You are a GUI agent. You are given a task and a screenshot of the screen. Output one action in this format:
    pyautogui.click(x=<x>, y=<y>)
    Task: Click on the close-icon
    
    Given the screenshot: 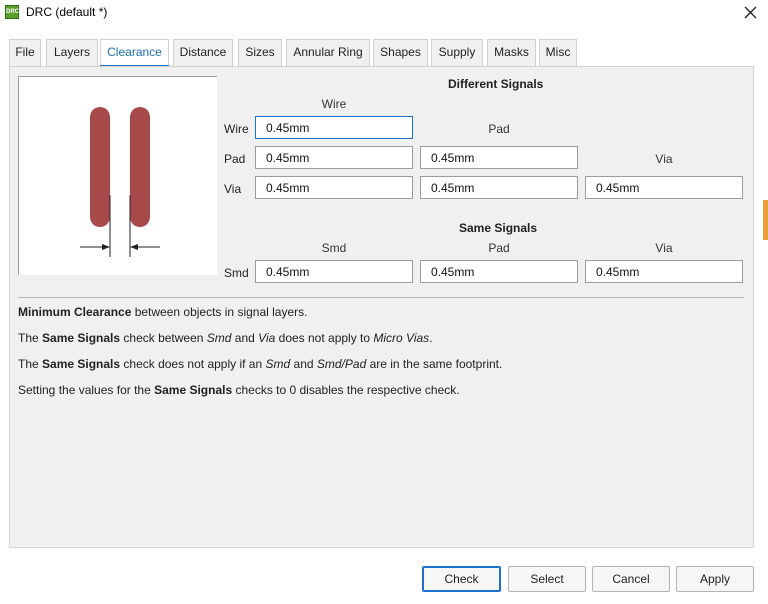 What is the action you would take?
    pyautogui.click(x=750, y=12)
    